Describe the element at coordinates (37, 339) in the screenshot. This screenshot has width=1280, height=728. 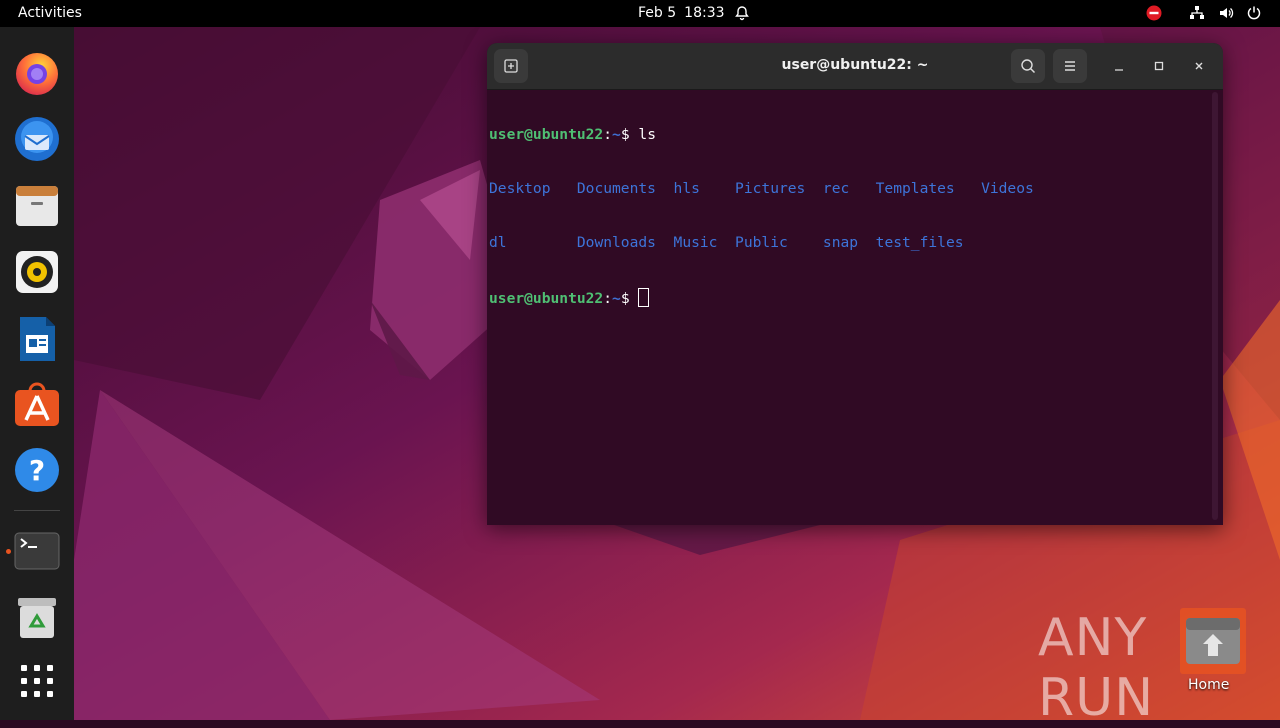
I see `libreoffice-writer-icon` at that location.